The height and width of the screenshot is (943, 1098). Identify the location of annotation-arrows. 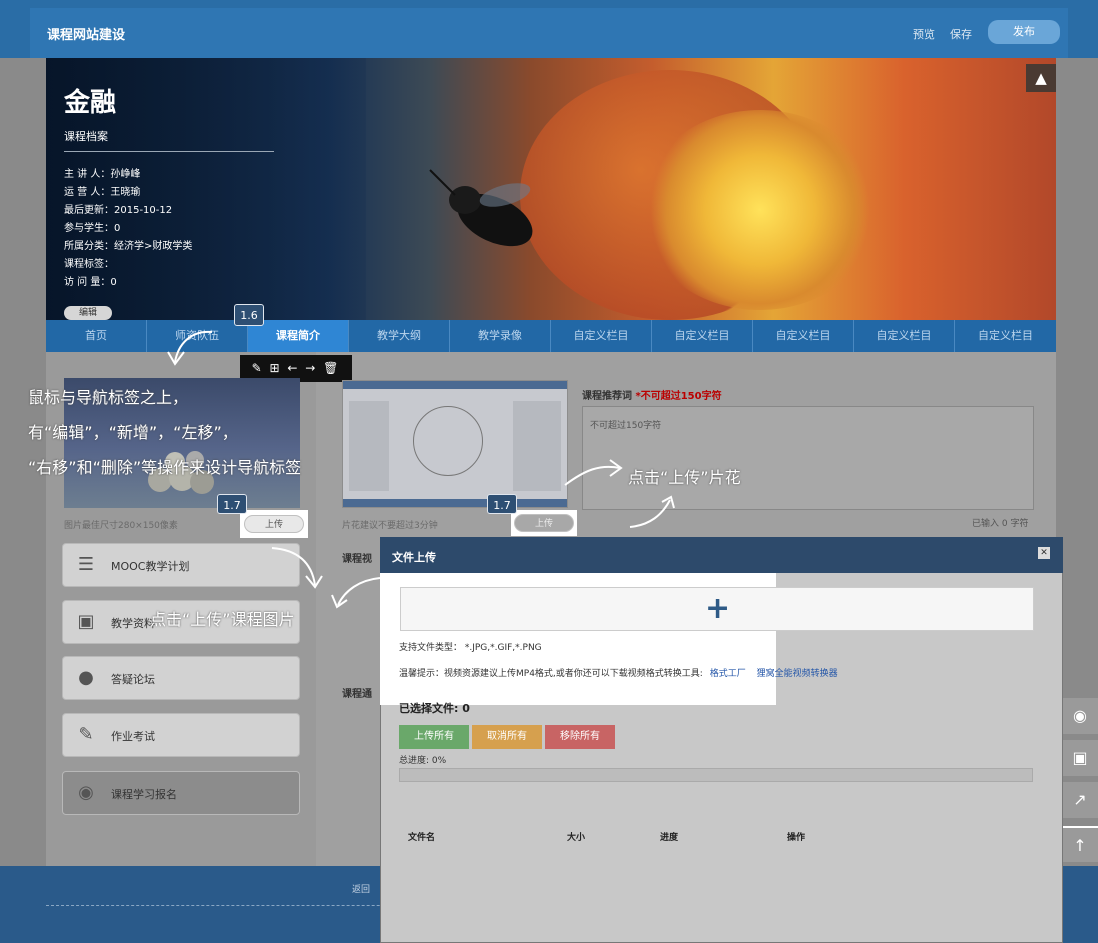
(421, 469).